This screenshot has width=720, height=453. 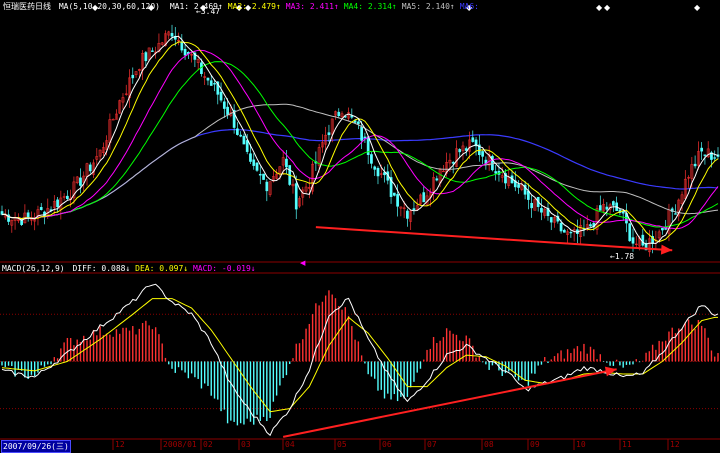 What do you see at coordinates (303, 263) in the screenshot?
I see `scroll-marker: ◀` at bounding box center [303, 263].